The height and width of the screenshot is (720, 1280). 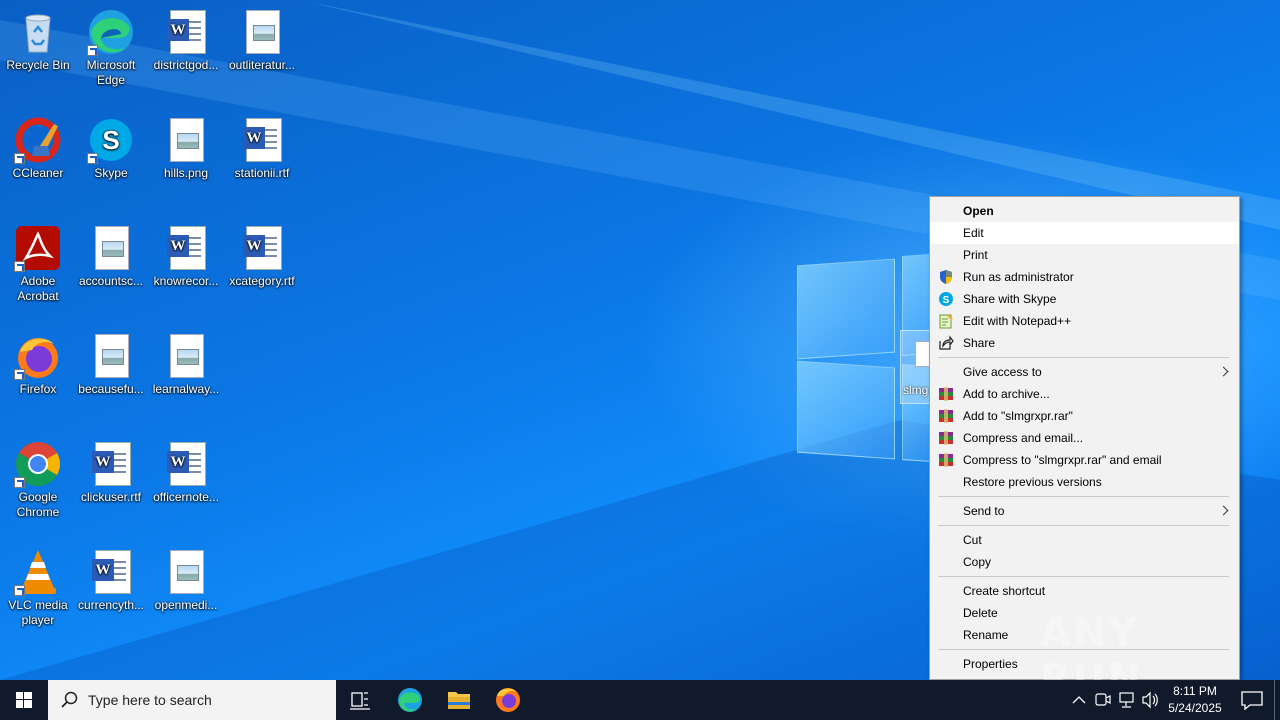 What do you see at coordinates (1002, 372) in the screenshot?
I see `menu-item-label: Give access to` at bounding box center [1002, 372].